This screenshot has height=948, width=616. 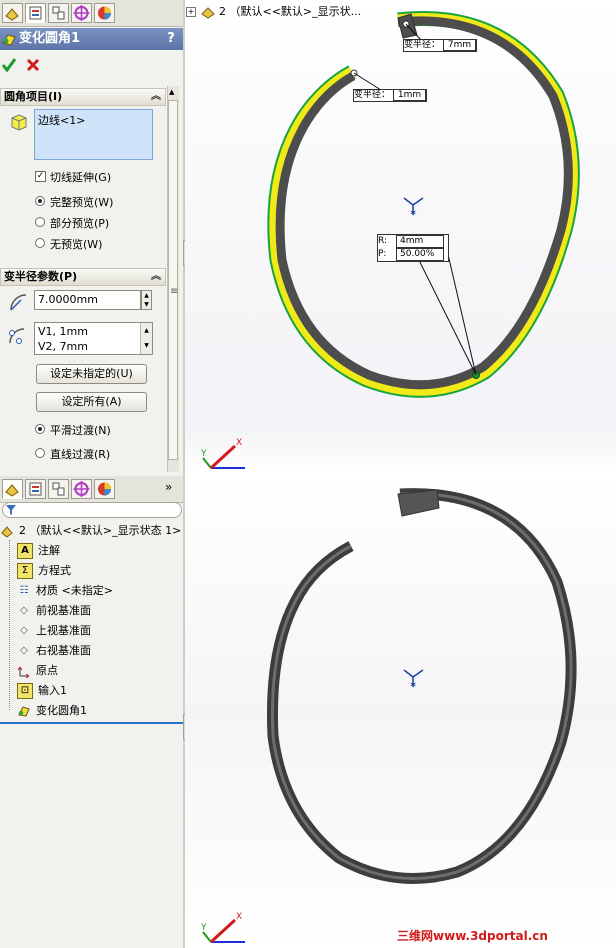 I want to click on vertex-list-icon, so click(x=17, y=336).